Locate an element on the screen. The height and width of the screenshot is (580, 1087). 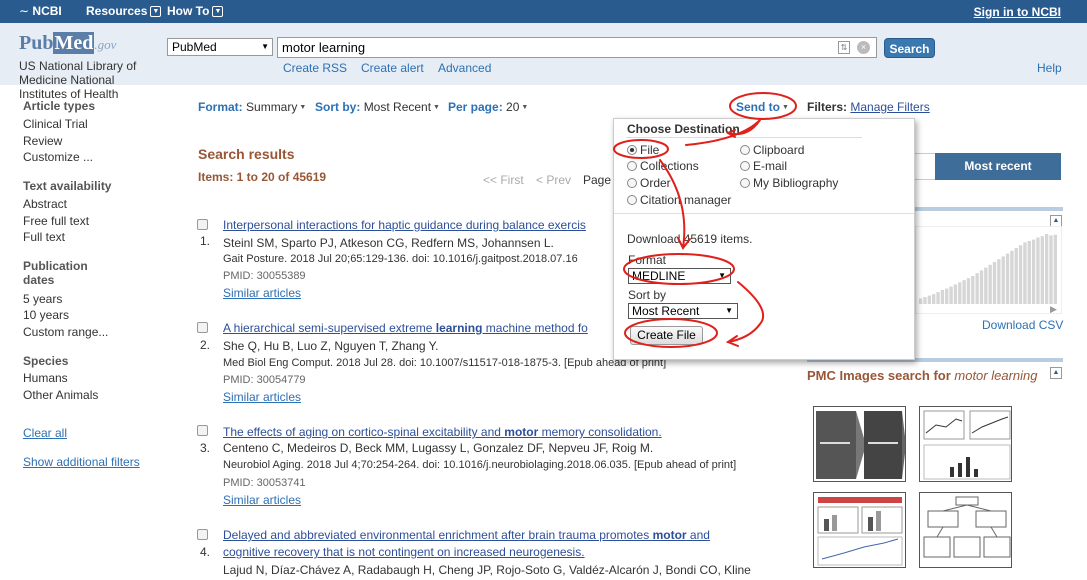
prev-page-link: < Prev is located at coordinates (553, 180).